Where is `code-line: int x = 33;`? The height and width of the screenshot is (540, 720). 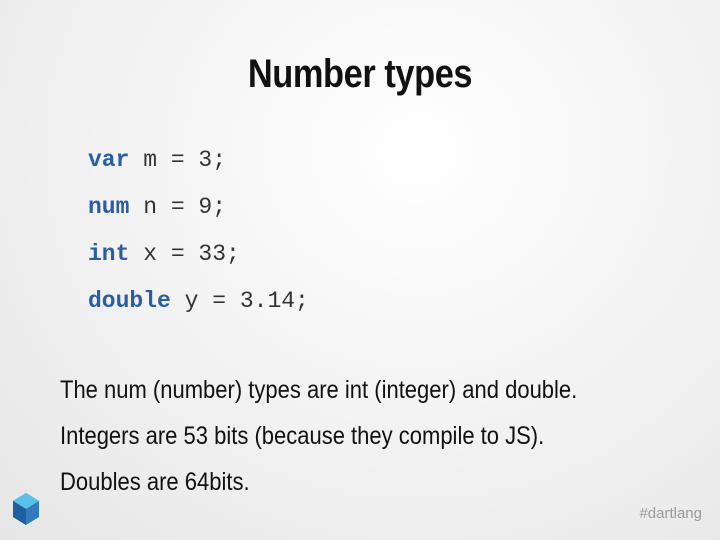 code-line: int x = 33; is located at coordinates (198, 257).